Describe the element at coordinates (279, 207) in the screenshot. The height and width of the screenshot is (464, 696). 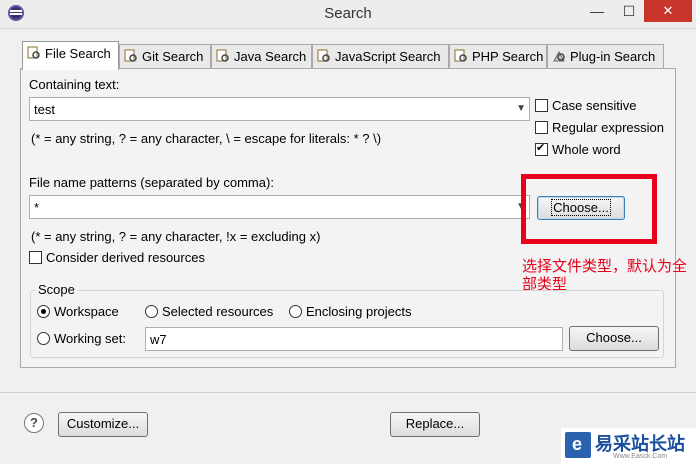
I see `file-name-patterns-input: * ▼` at that location.